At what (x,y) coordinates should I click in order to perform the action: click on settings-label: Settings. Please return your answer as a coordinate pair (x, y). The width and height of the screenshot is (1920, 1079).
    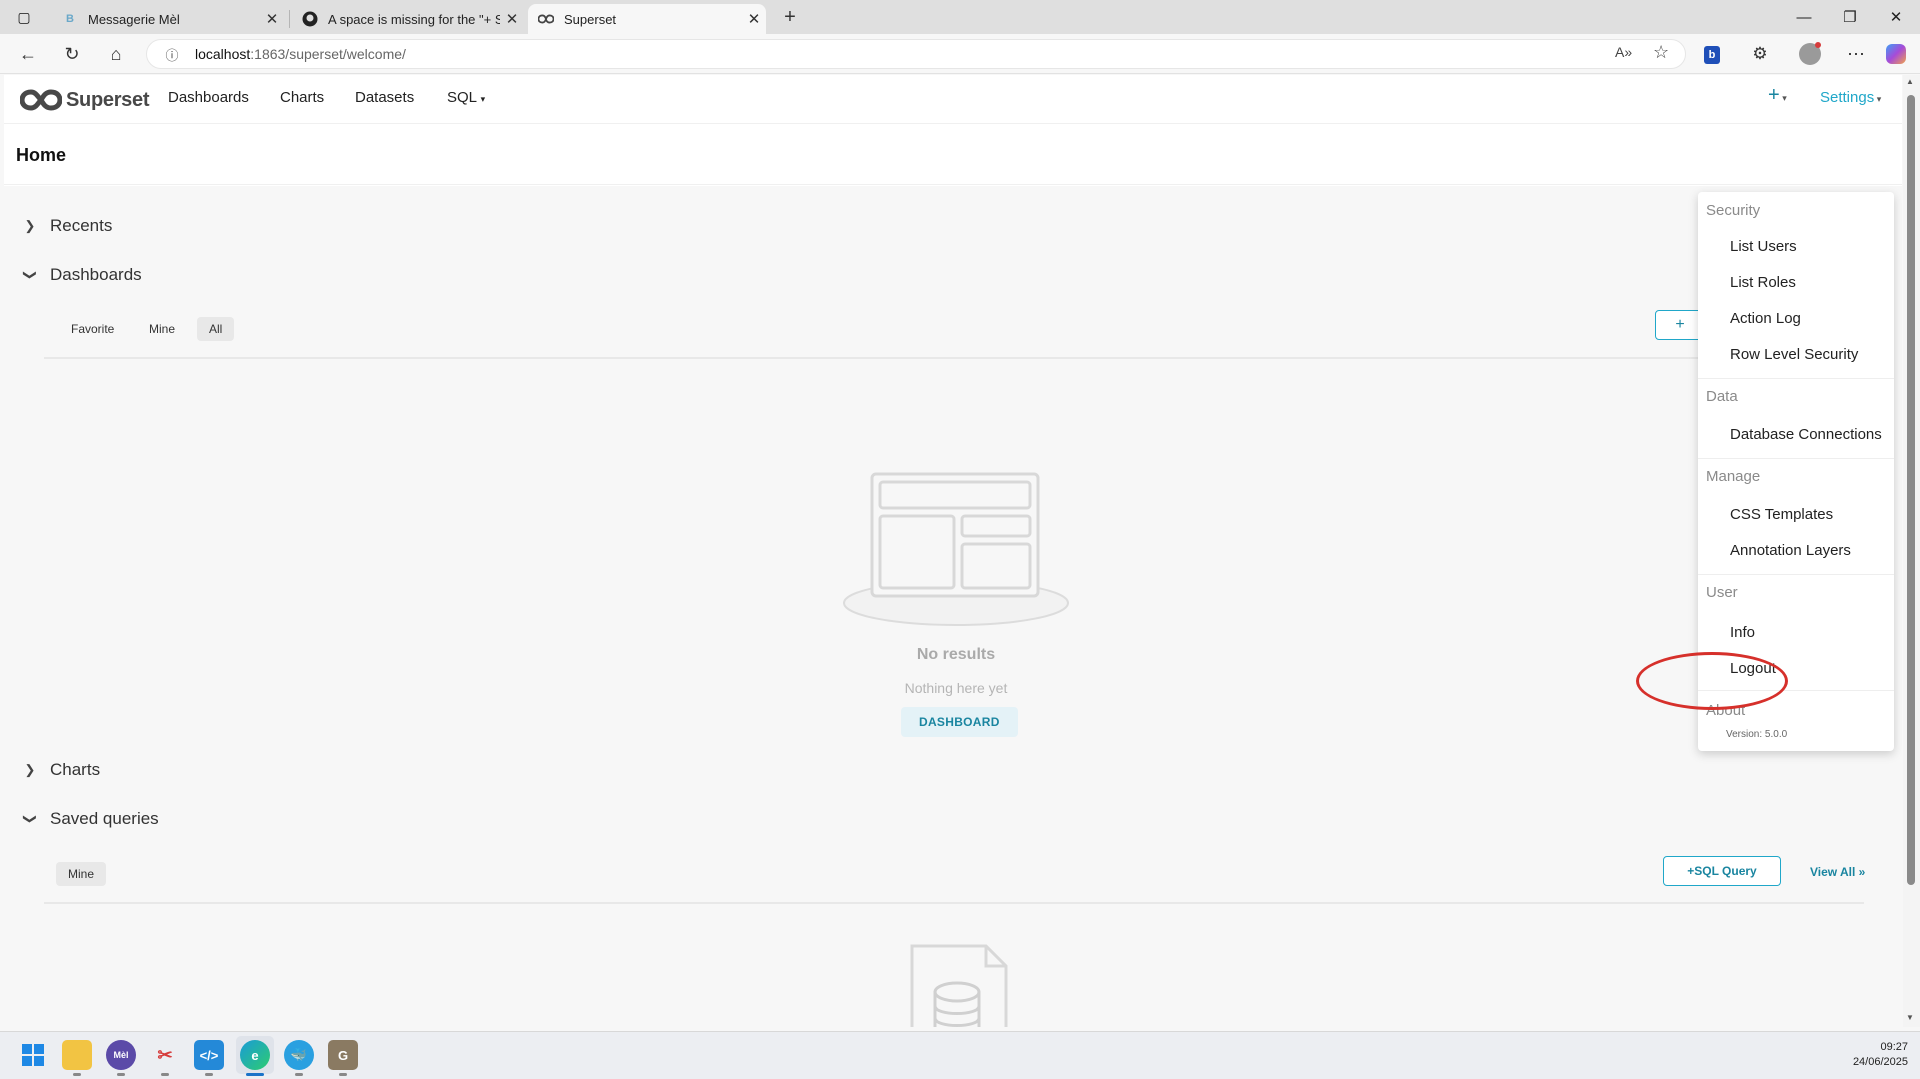
    Looking at the image, I should click on (1847, 97).